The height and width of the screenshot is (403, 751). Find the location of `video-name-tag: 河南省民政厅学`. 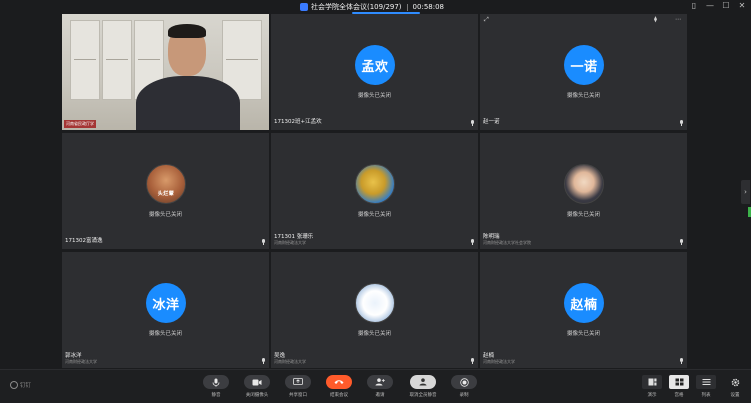

video-name-tag: 河南省民政厅学 is located at coordinates (80, 124).